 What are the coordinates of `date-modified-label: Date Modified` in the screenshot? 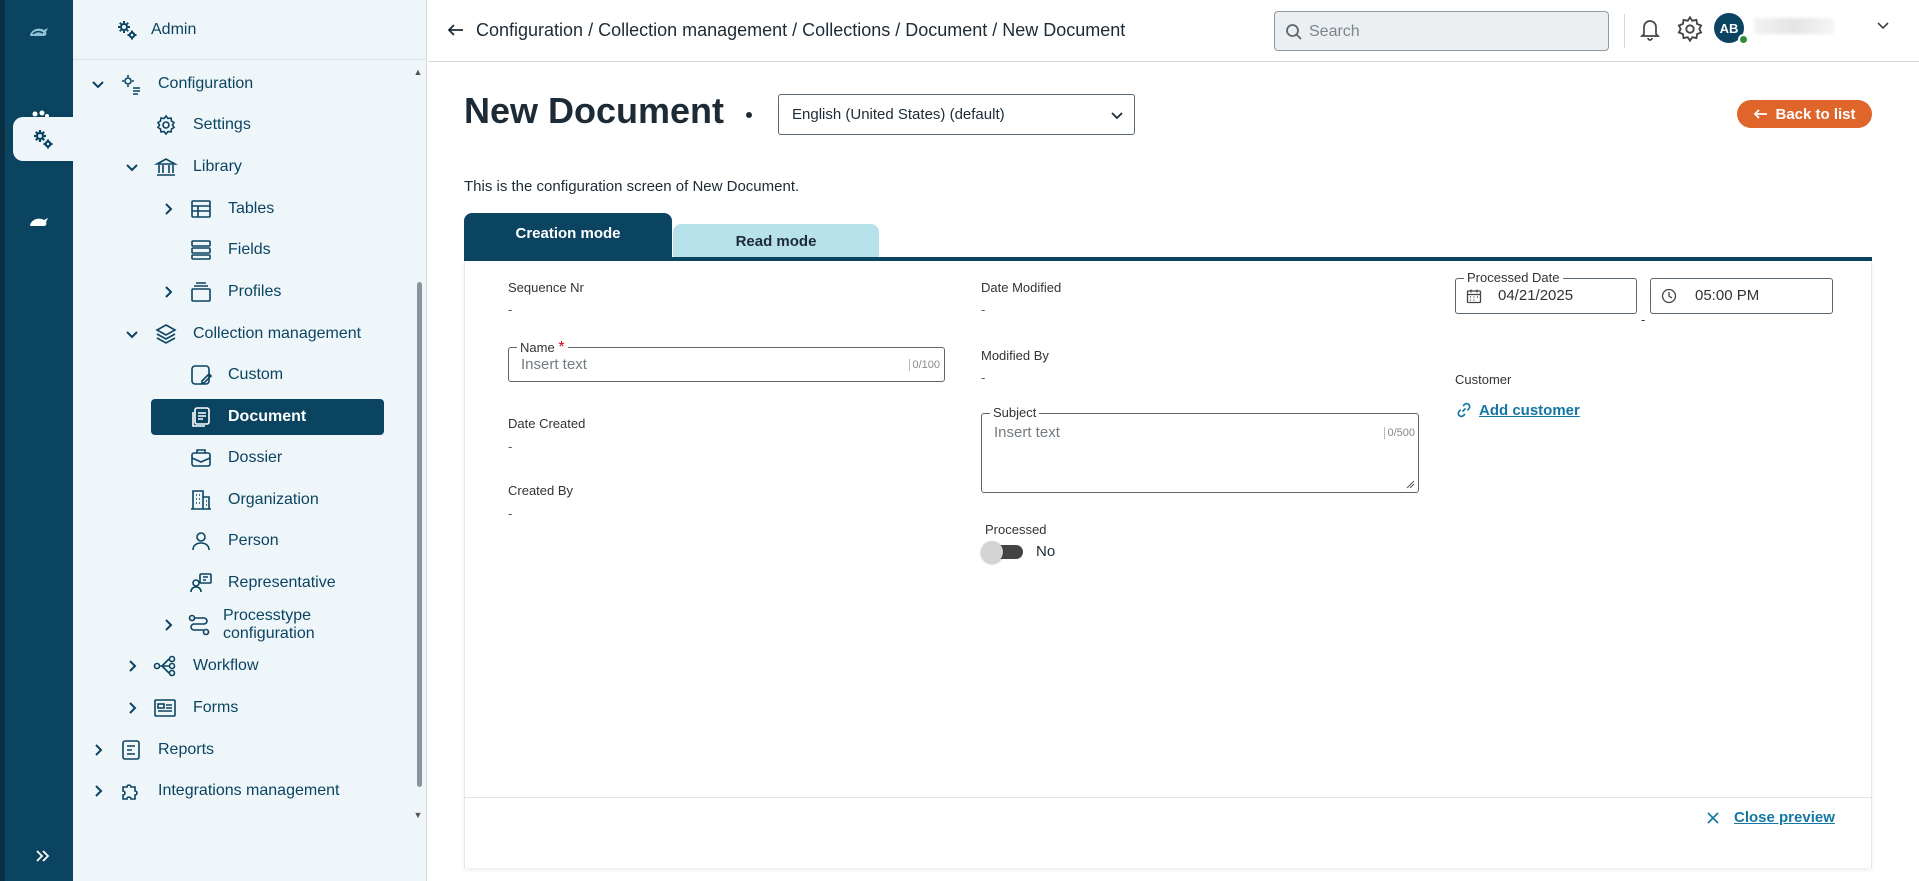 It's located at (1021, 287).